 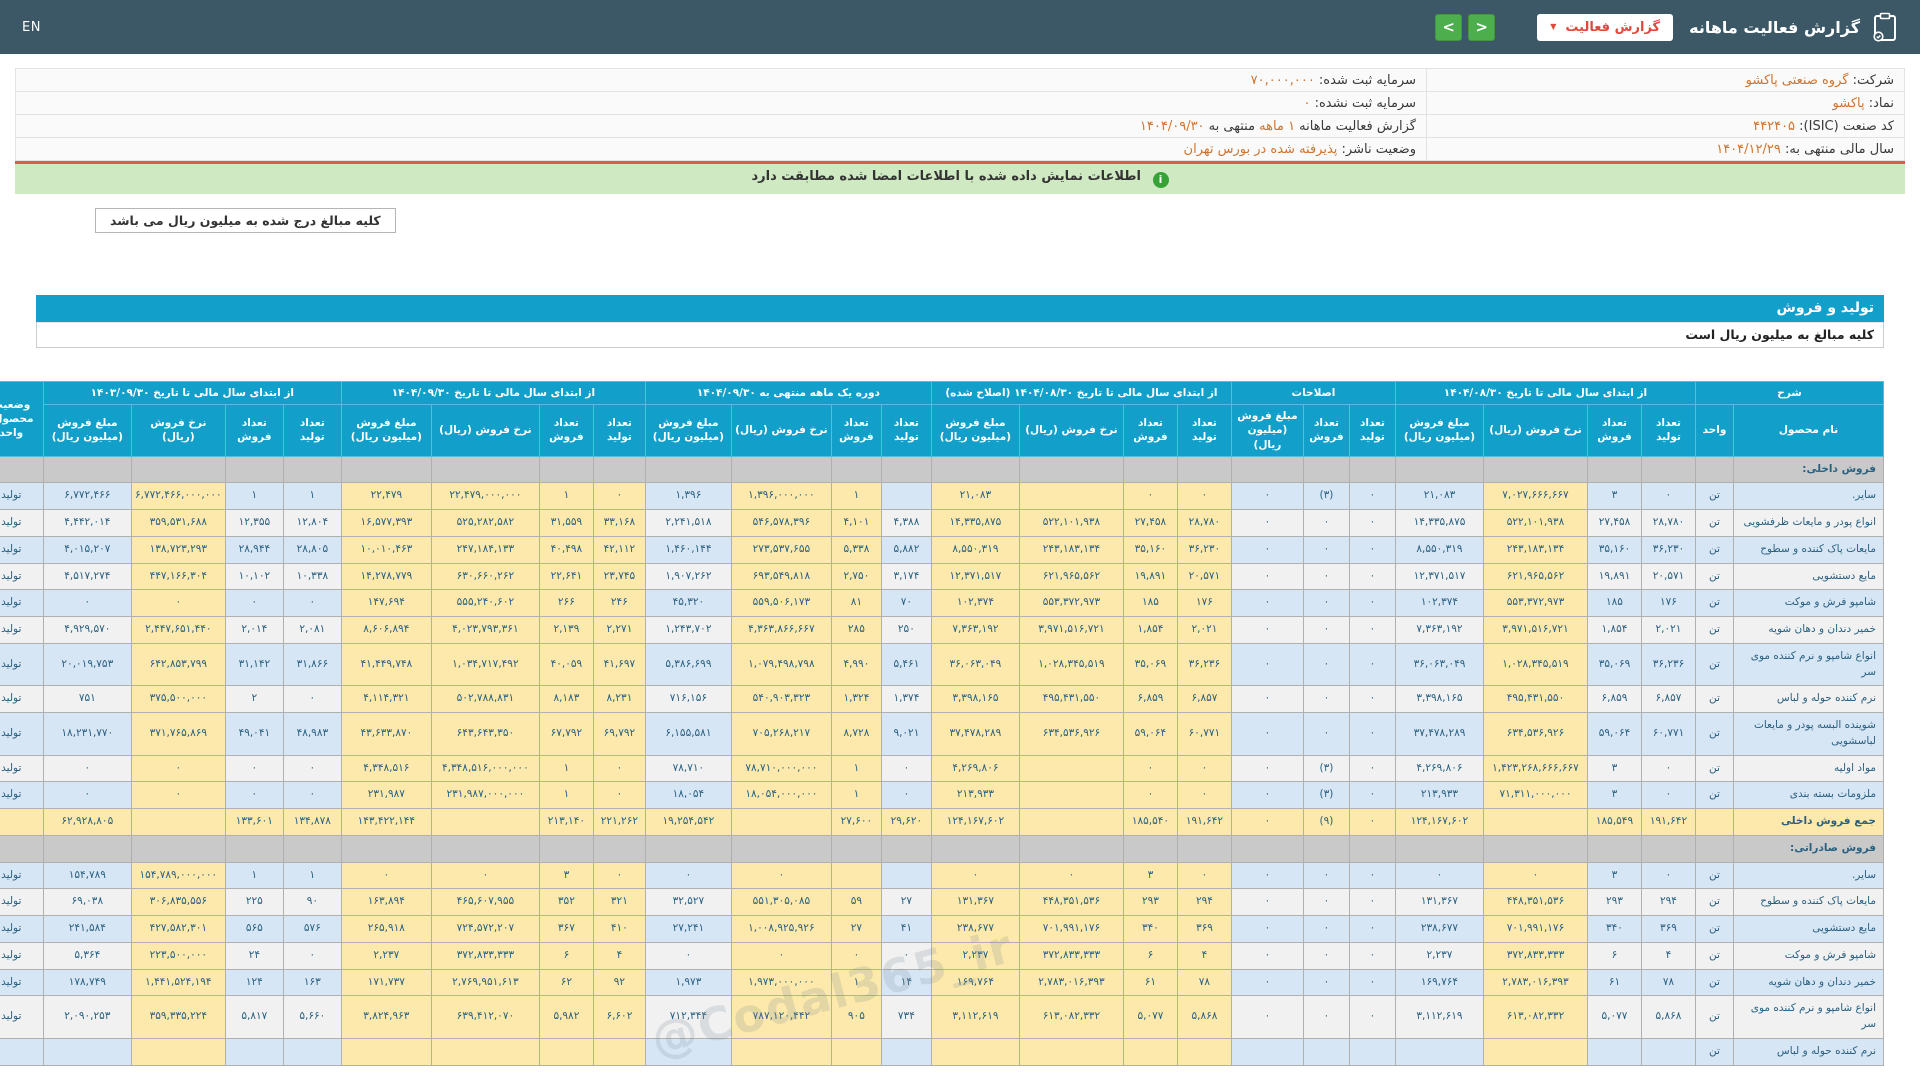 What do you see at coordinates (1535, 664) in the screenshot?
I see `value-cell: ۱,۰۲۸,۳۴۵,۵۱۹` at bounding box center [1535, 664].